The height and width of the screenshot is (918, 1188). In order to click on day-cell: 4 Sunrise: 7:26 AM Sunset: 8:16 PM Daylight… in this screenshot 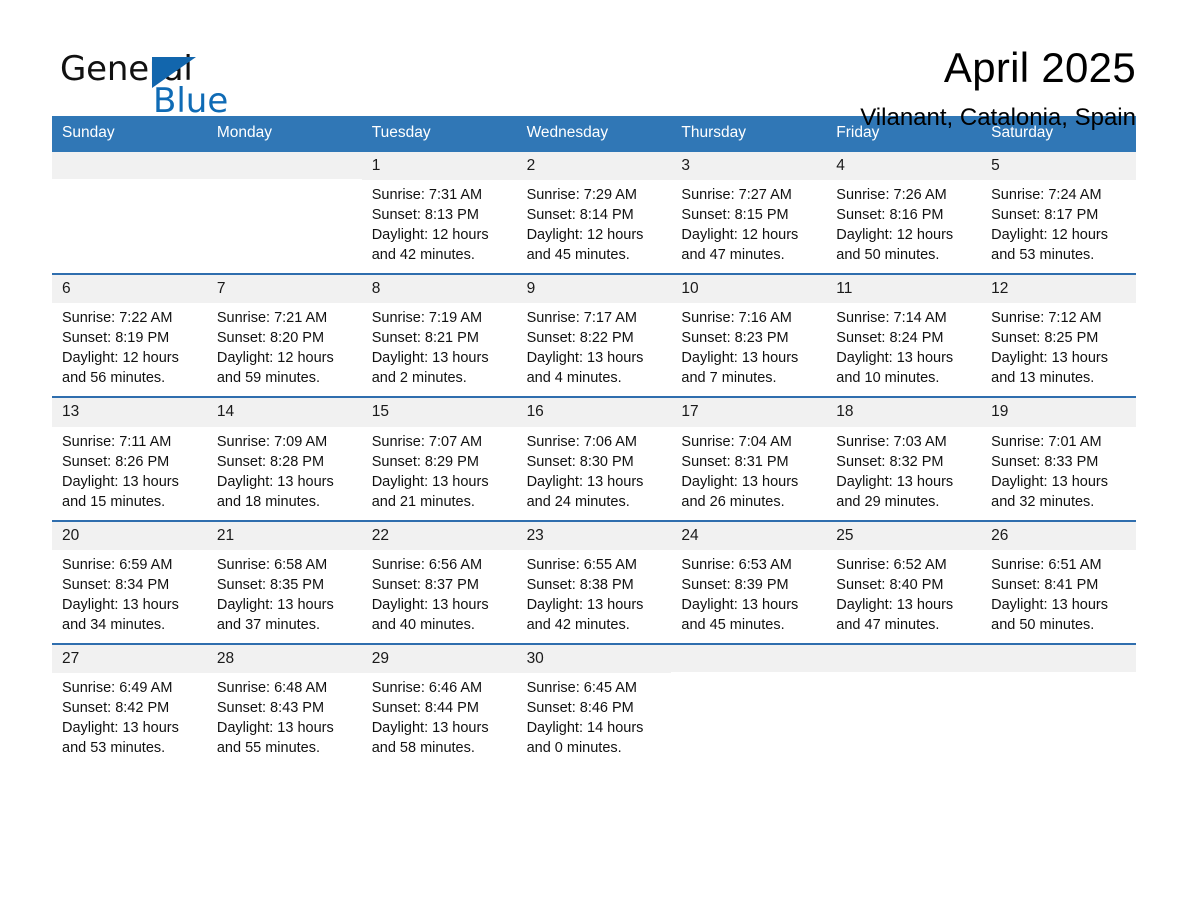, I will do `click(904, 212)`.